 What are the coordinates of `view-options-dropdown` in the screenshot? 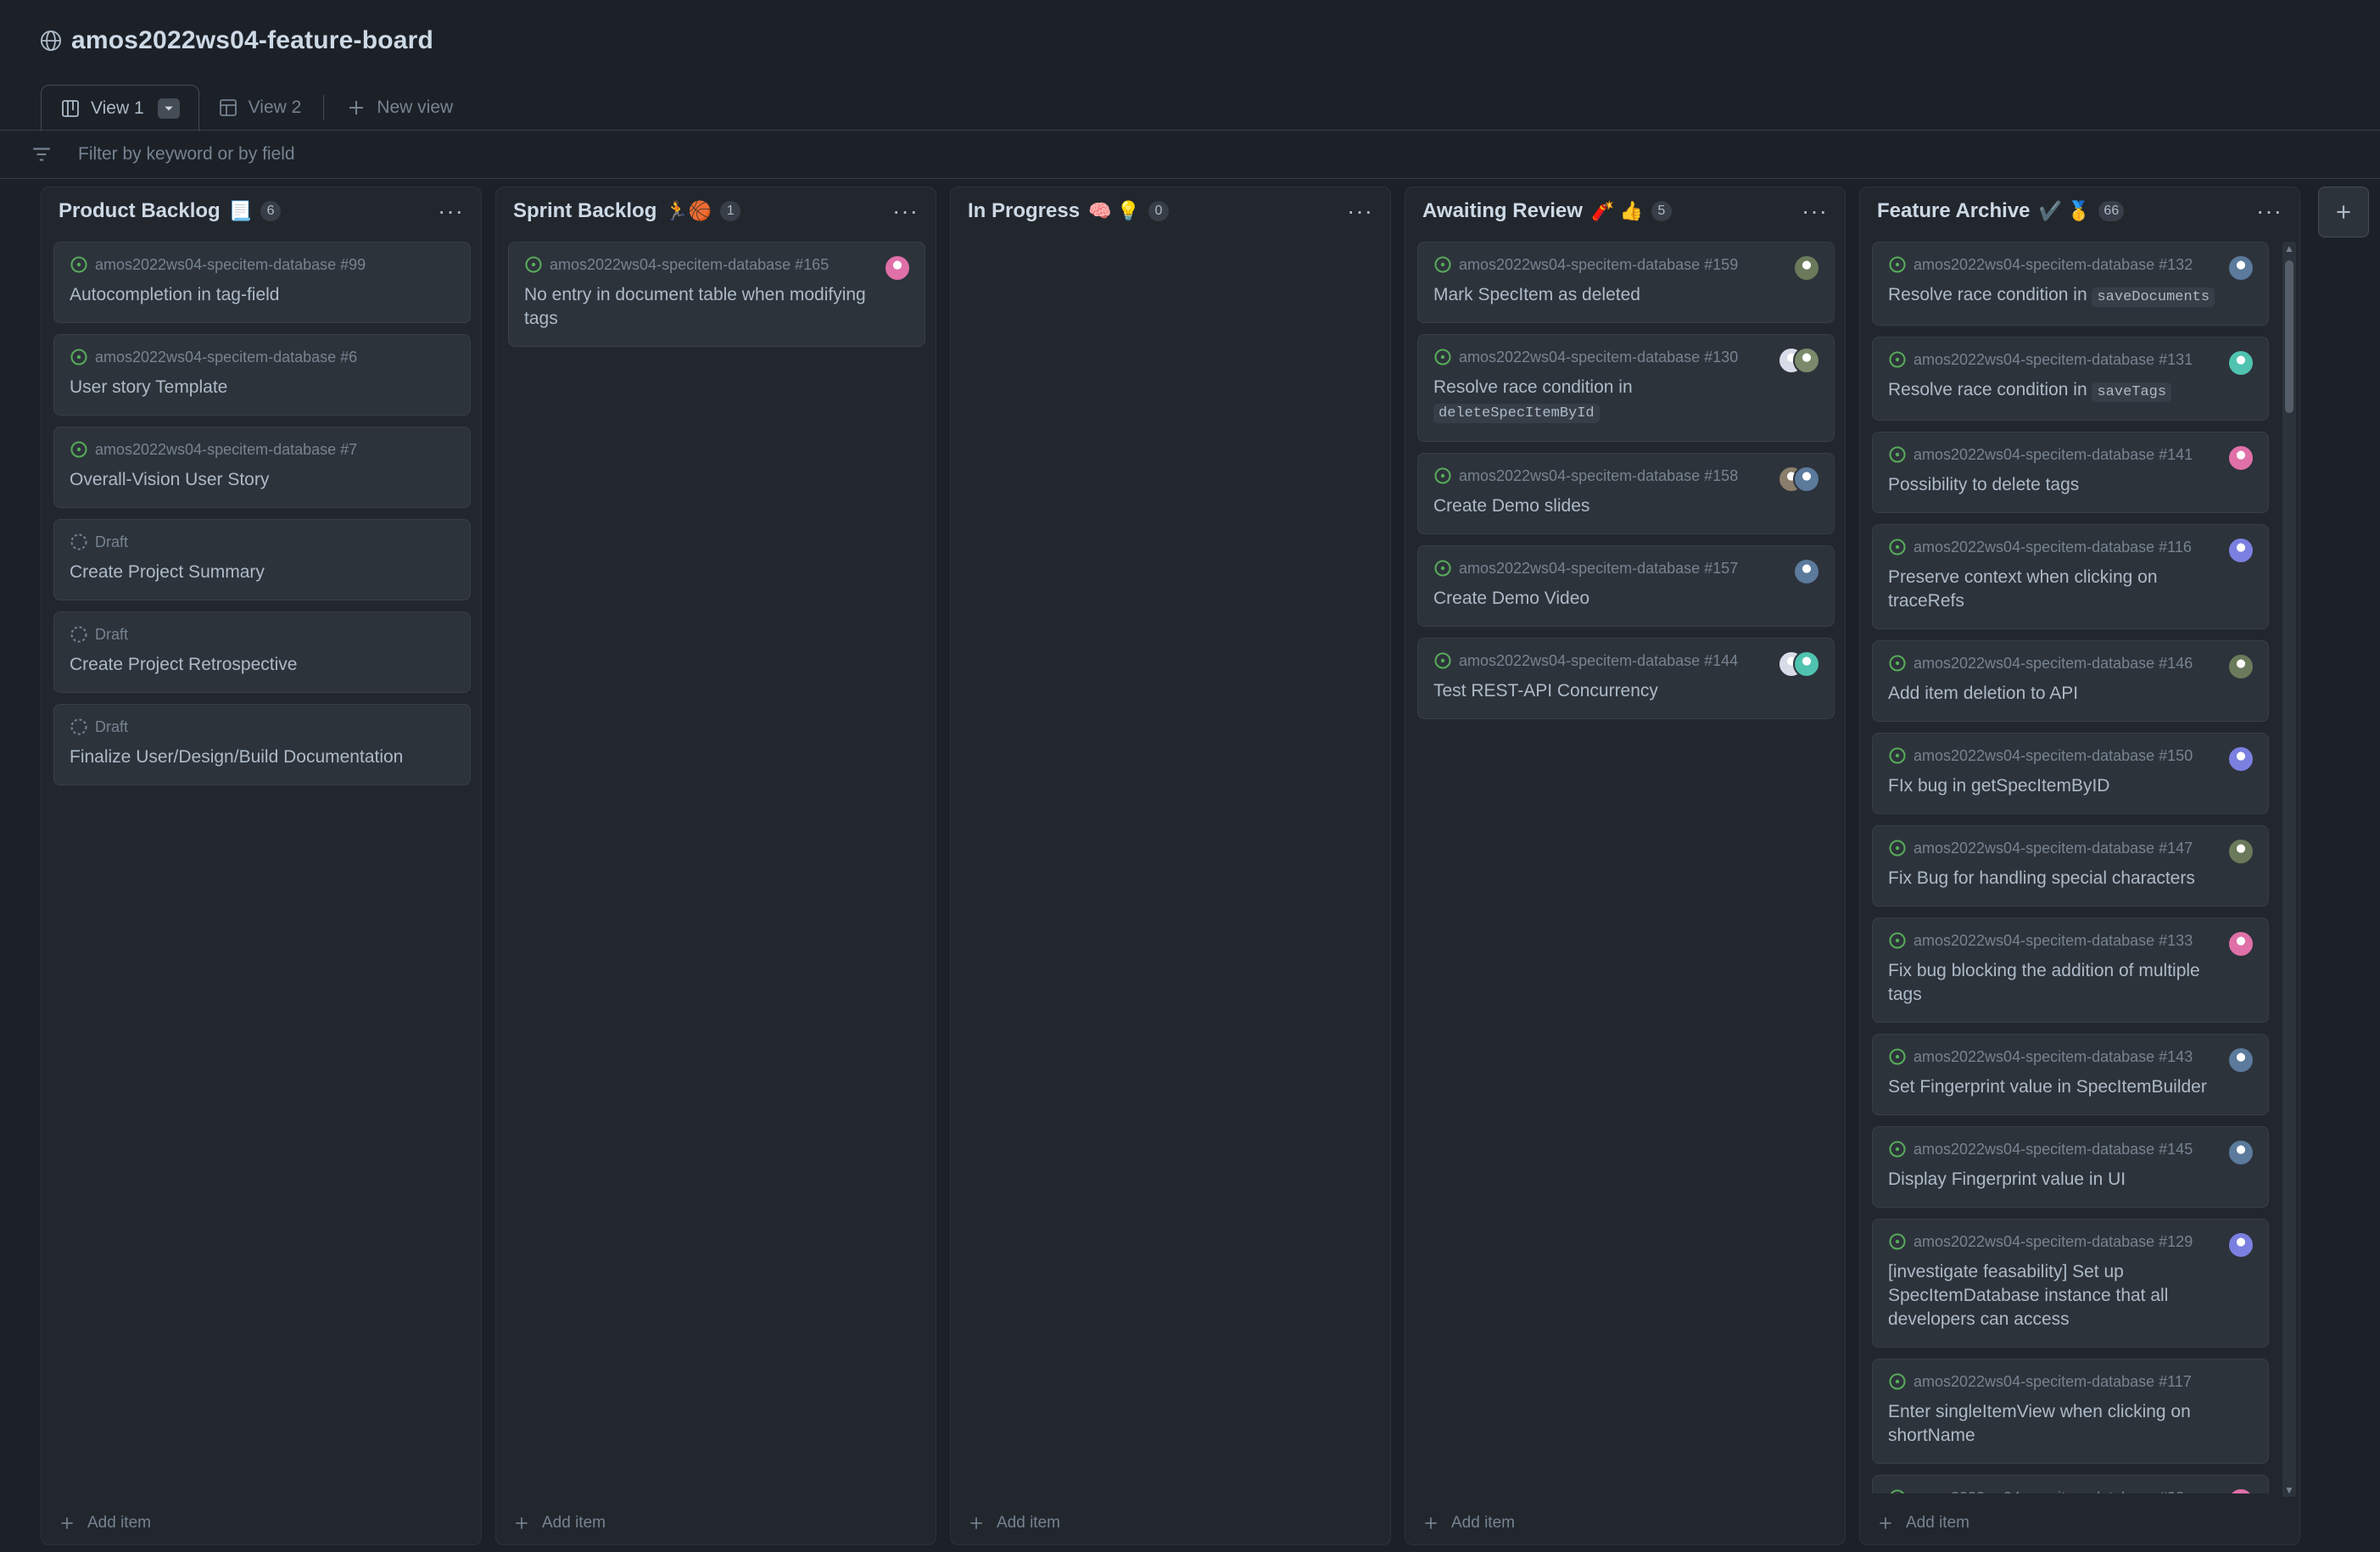 It's located at (168, 108).